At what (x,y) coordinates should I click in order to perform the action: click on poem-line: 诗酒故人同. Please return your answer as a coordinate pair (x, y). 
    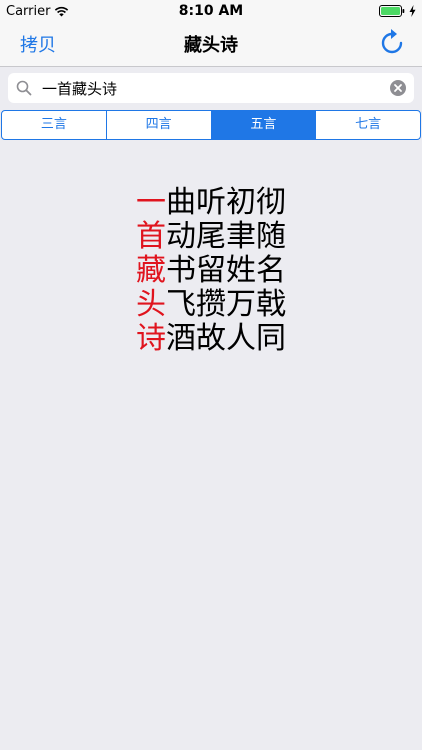
    Looking at the image, I should click on (211, 339).